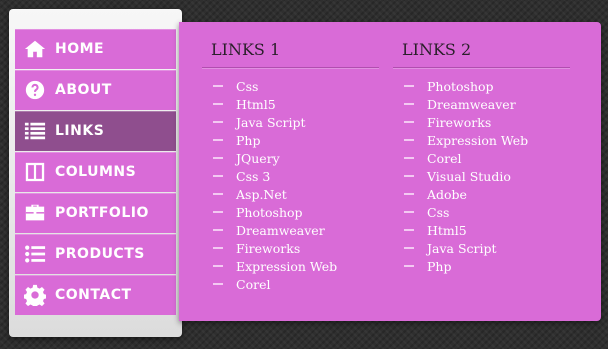  Describe the element at coordinates (481, 54) in the screenshot. I see `links-2-heading: LINKS 2` at that location.